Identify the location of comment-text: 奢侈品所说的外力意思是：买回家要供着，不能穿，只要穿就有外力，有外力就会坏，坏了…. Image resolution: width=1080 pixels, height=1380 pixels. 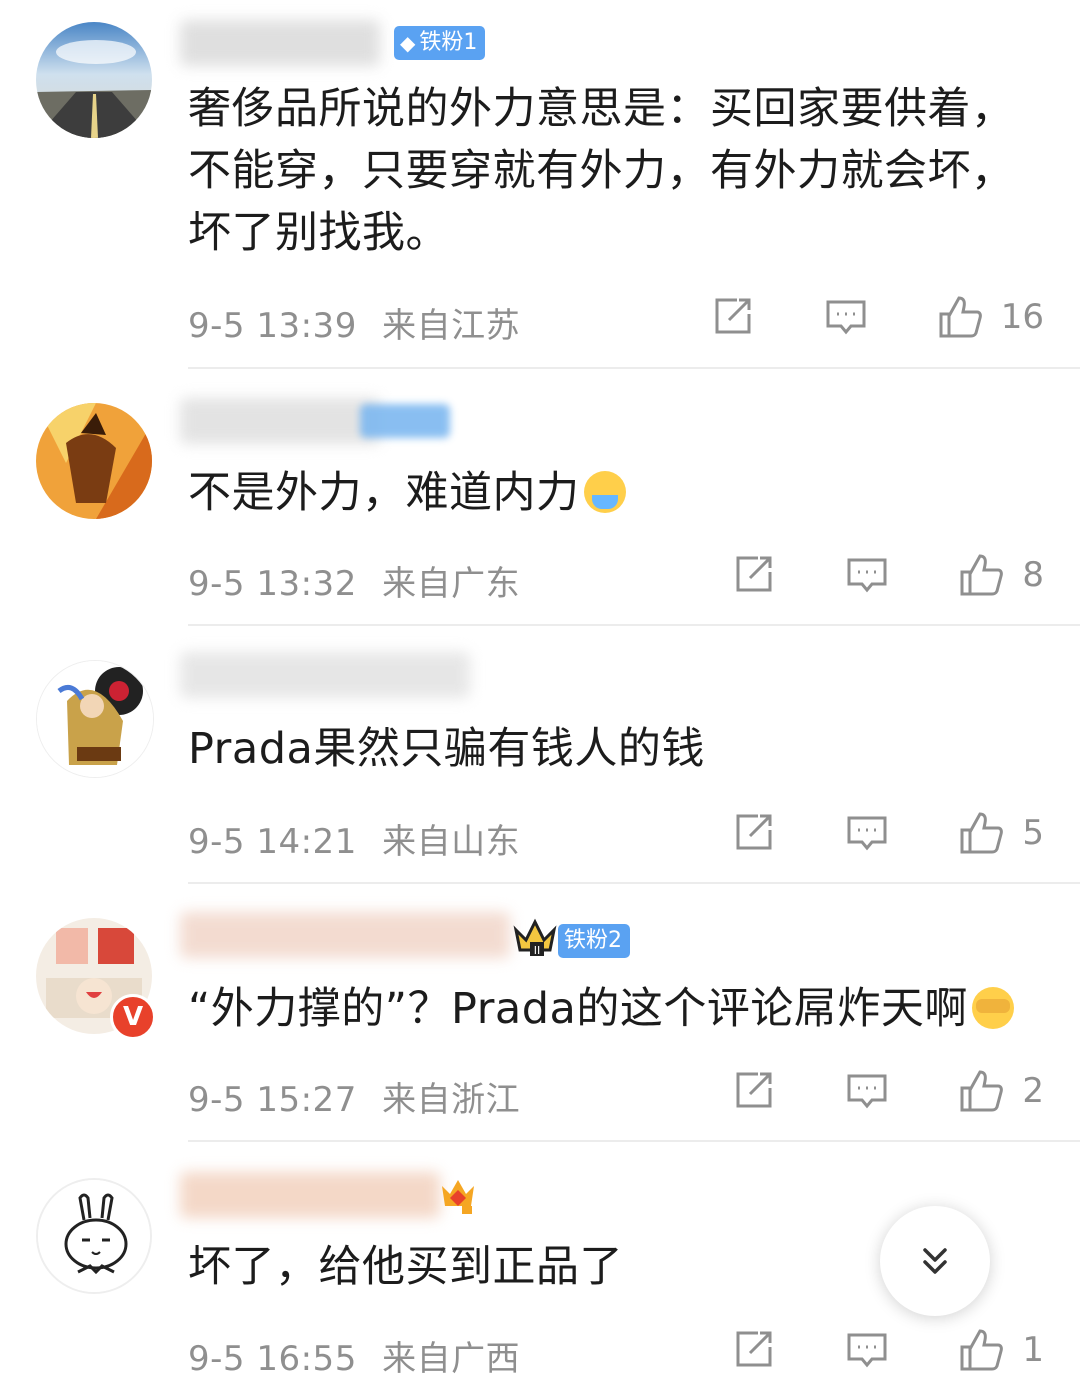
(601, 171).